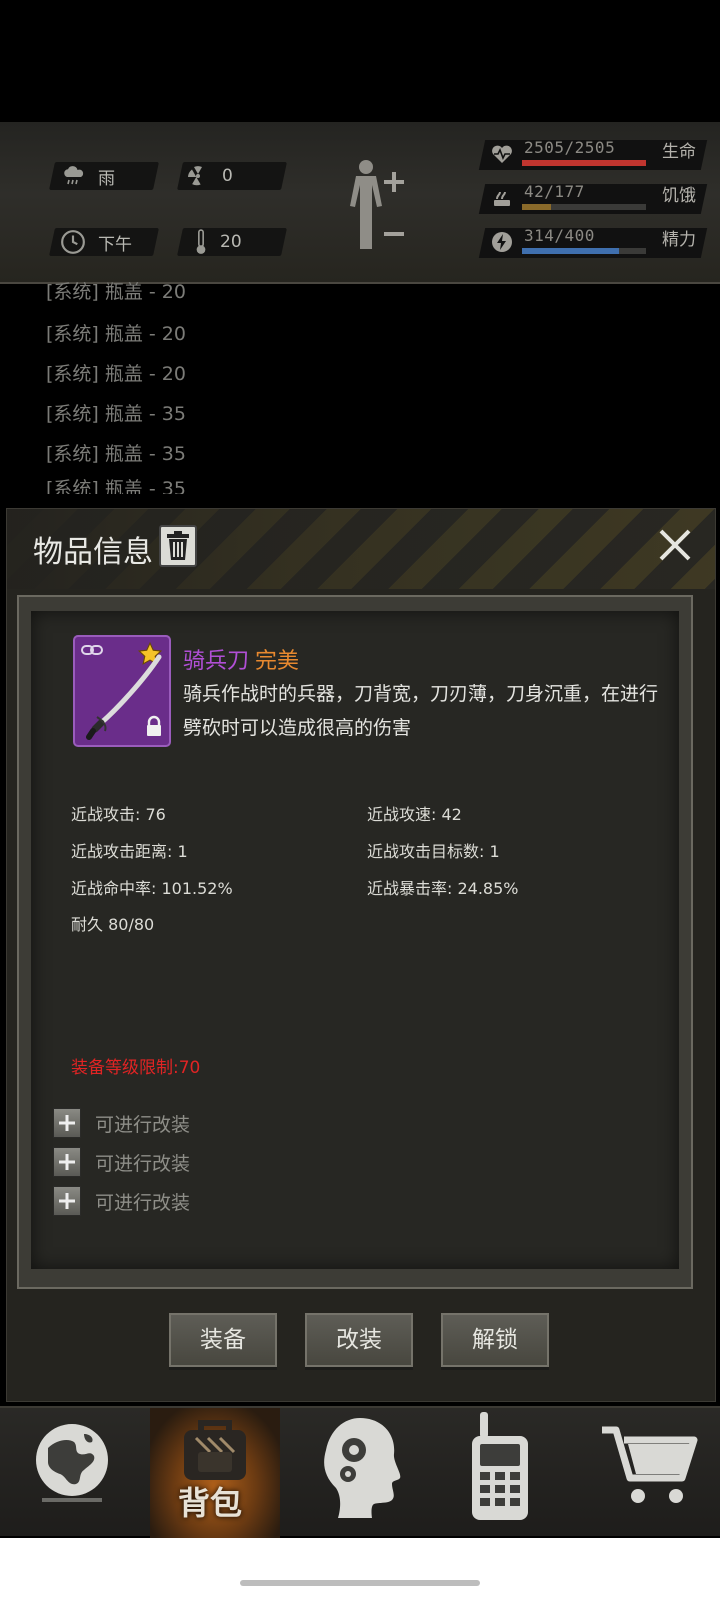 The image size is (720, 1600). What do you see at coordinates (106, 178) in the screenshot?
I see `weather-text: 雨` at bounding box center [106, 178].